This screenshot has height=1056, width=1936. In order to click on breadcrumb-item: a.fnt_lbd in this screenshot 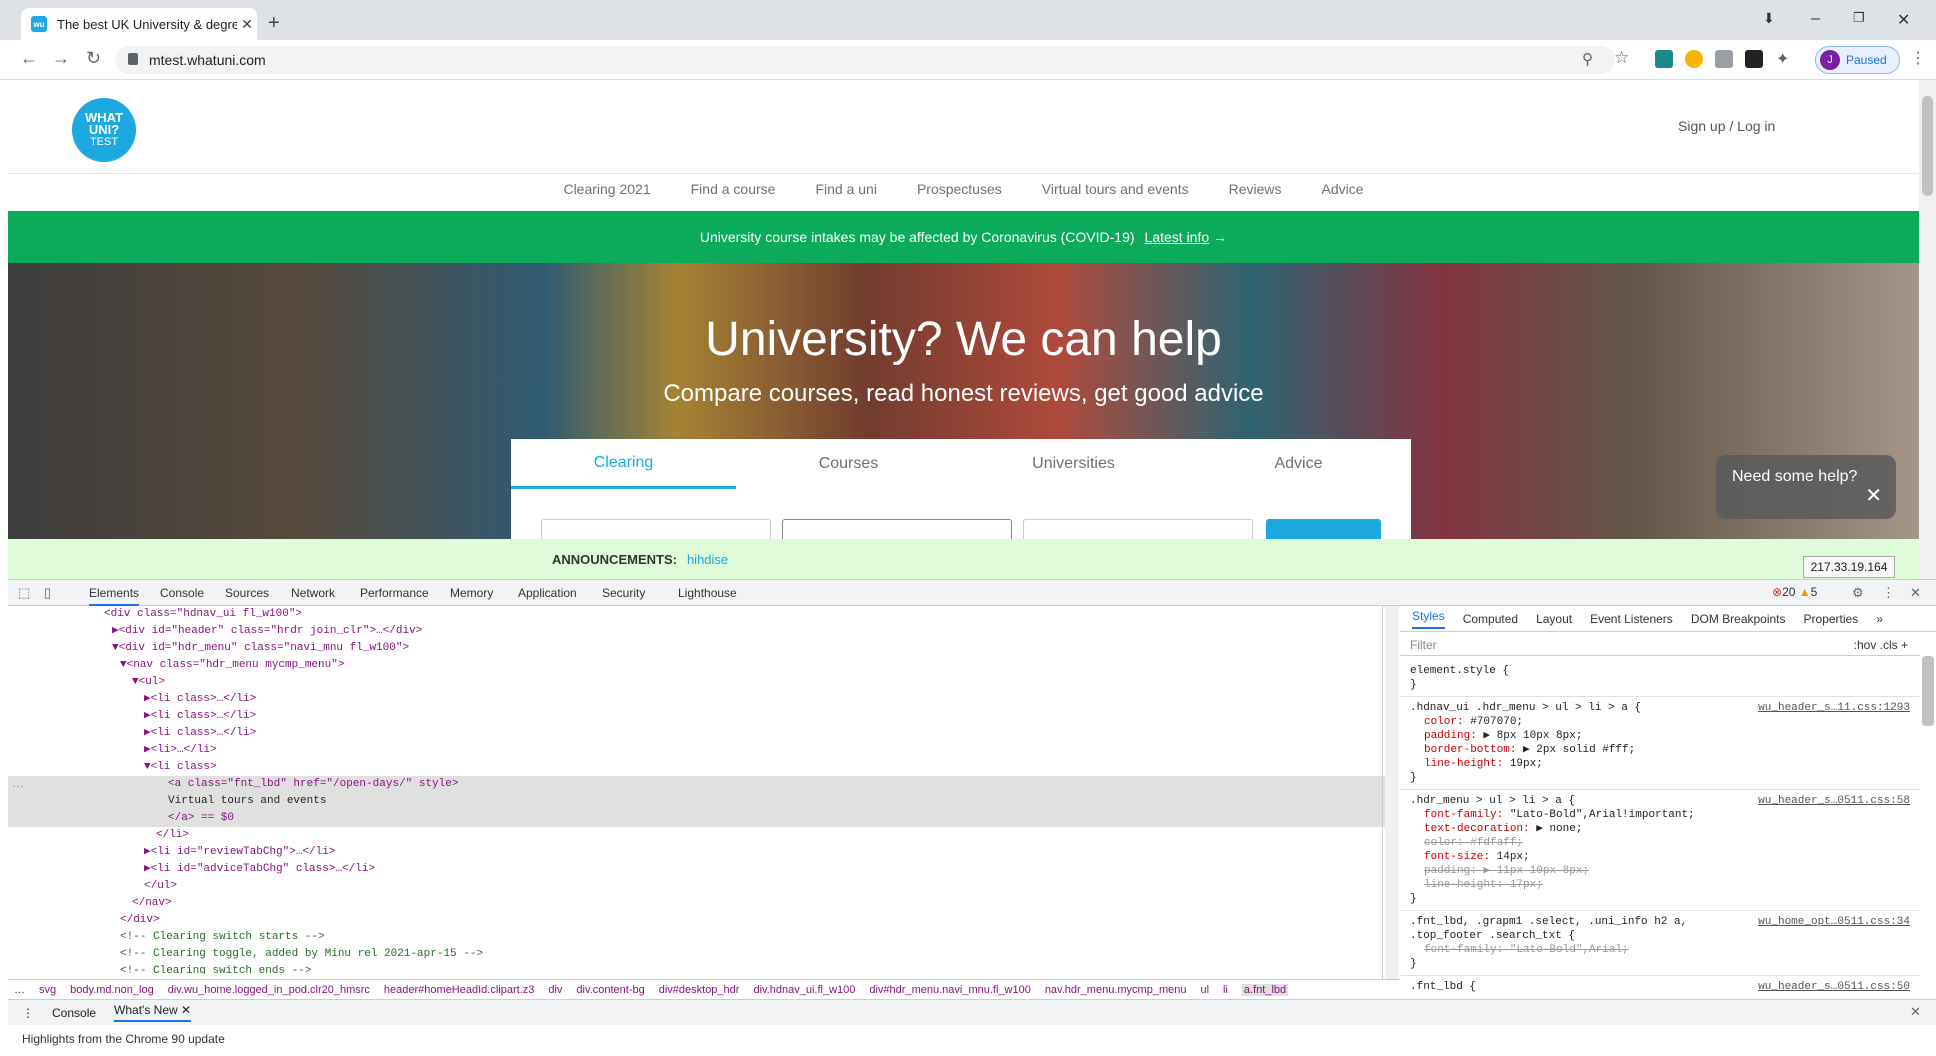, I will do `click(1265, 989)`.